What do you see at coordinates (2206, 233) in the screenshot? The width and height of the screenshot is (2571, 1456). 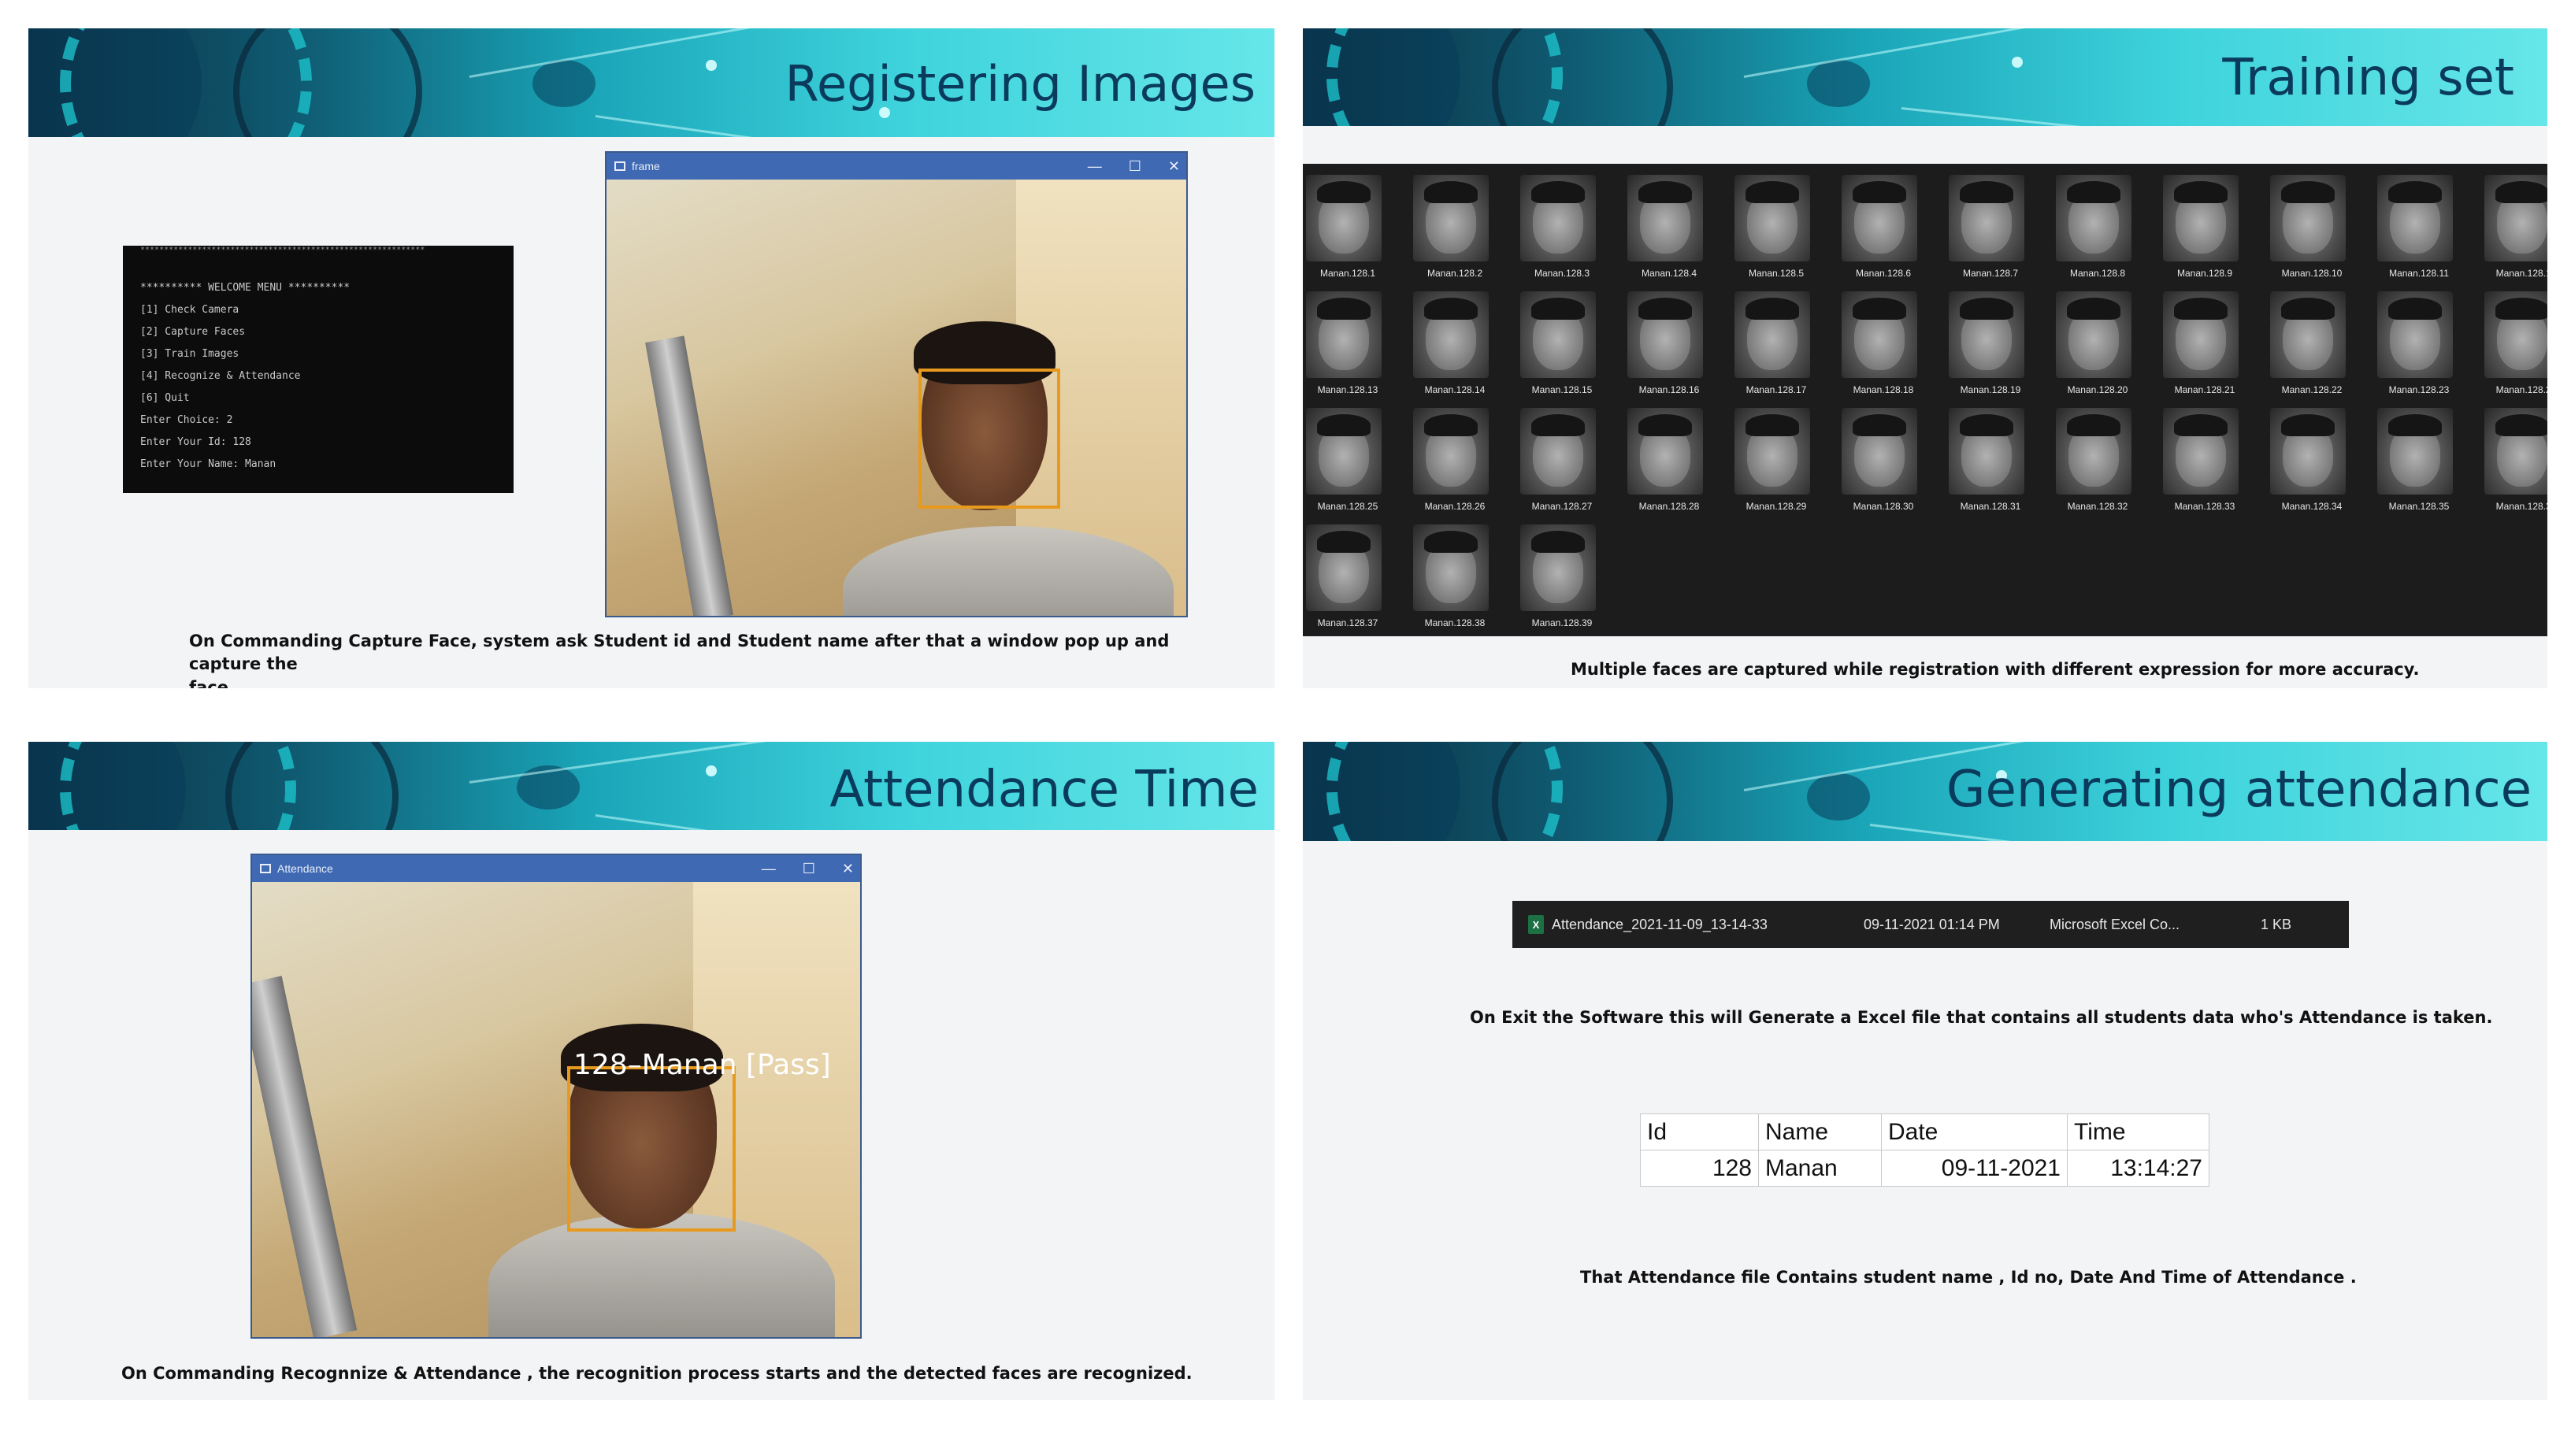 I see `training-thumbnail: Manan.128.9` at bounding box center [2206, 233].